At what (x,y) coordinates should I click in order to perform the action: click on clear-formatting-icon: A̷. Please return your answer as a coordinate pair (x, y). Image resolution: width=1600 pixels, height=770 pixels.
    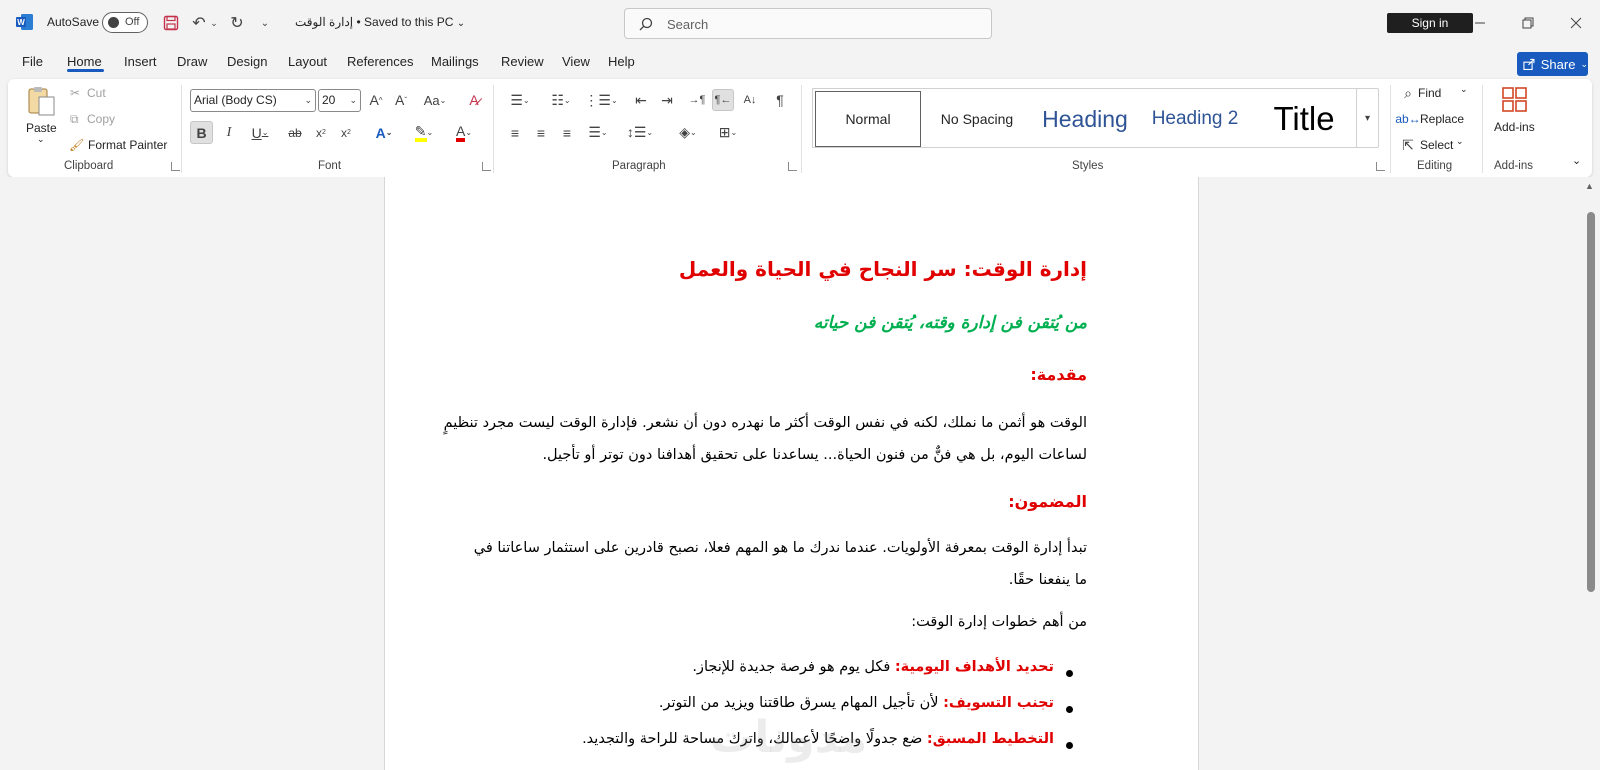
    Looking at the image, I should click on (474, 100).